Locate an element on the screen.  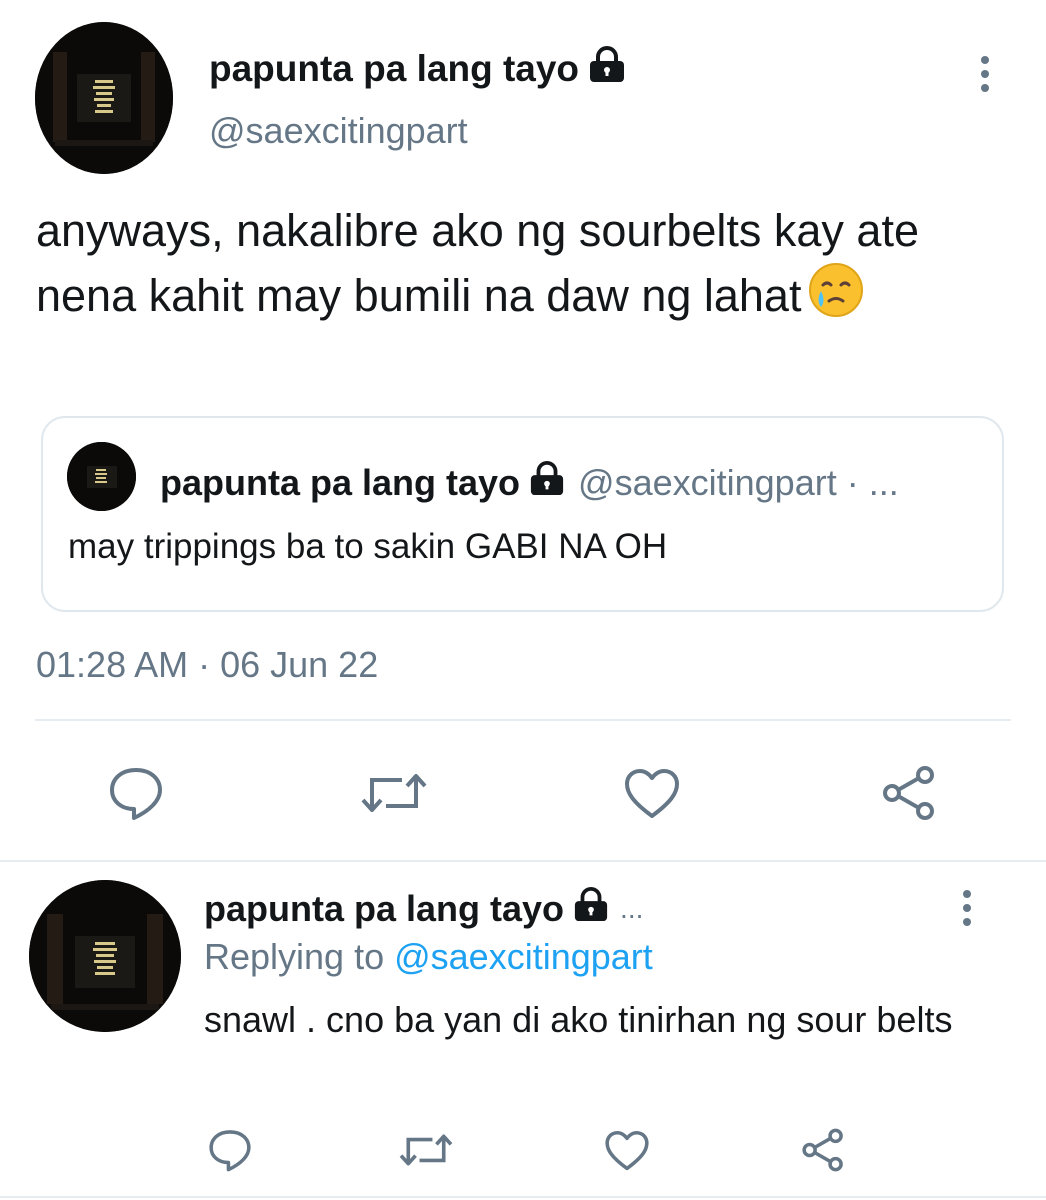
face-holding-back-tears-icon is located at coordinates (836, 297).